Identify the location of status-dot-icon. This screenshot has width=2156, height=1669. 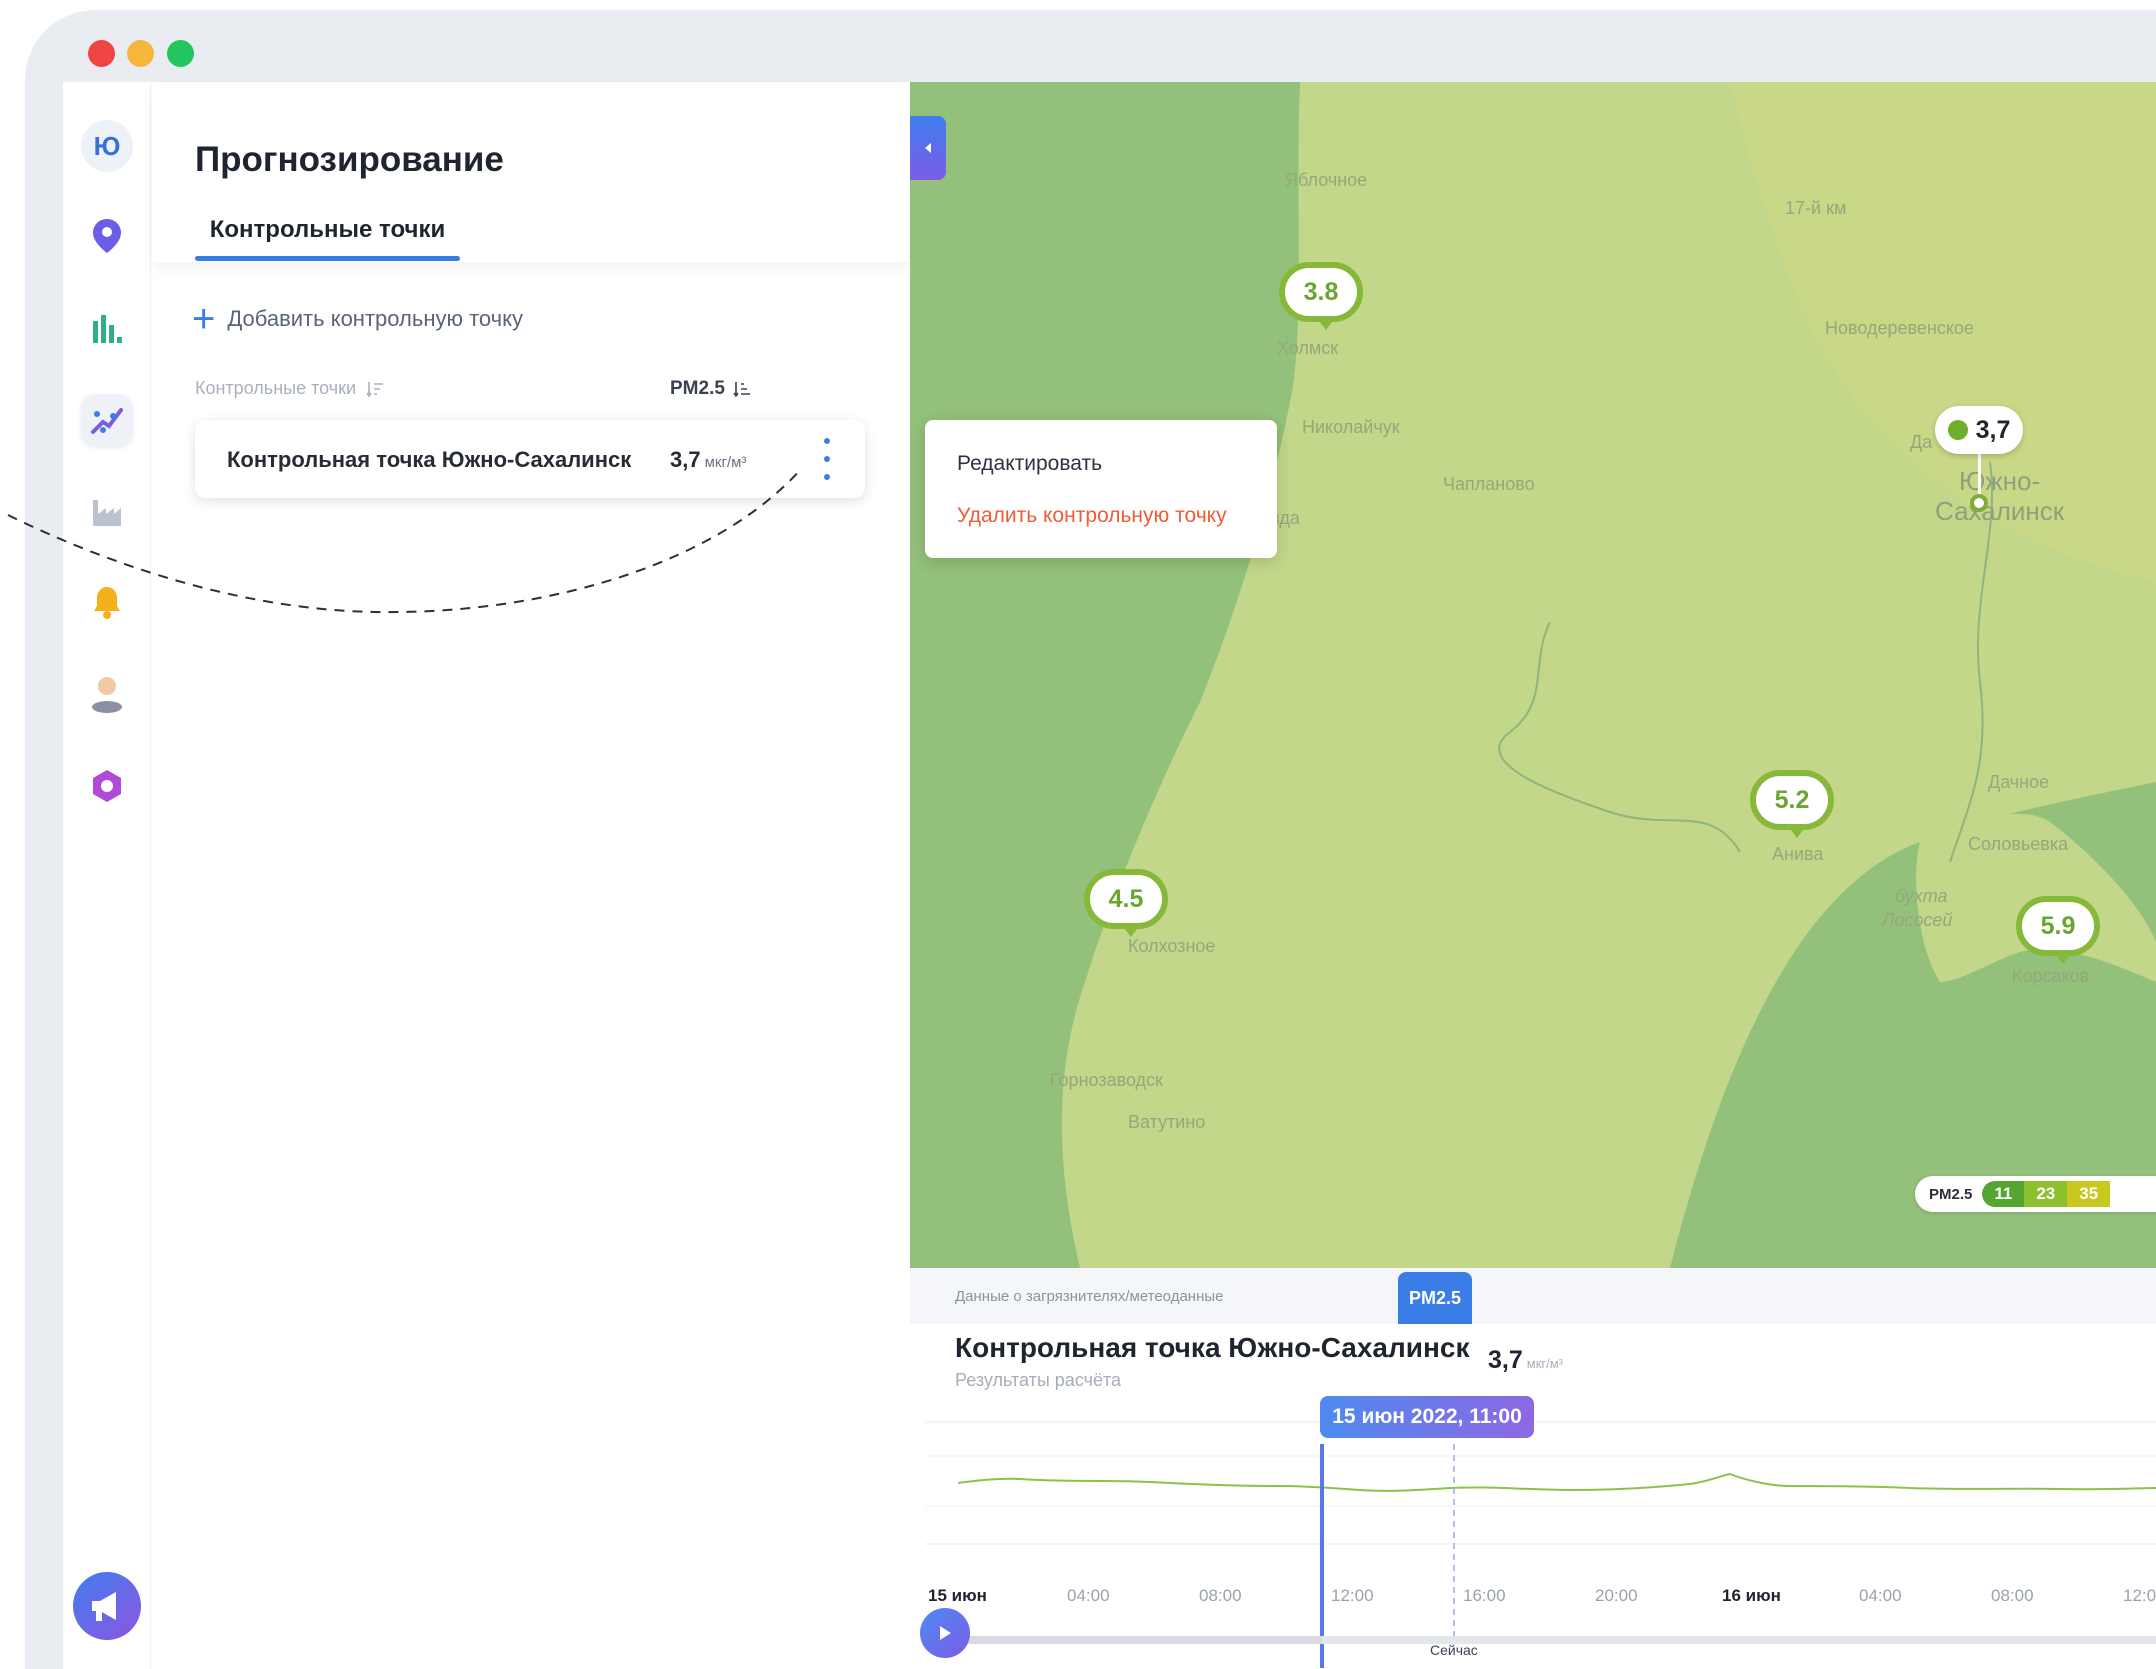
(1957, 430).